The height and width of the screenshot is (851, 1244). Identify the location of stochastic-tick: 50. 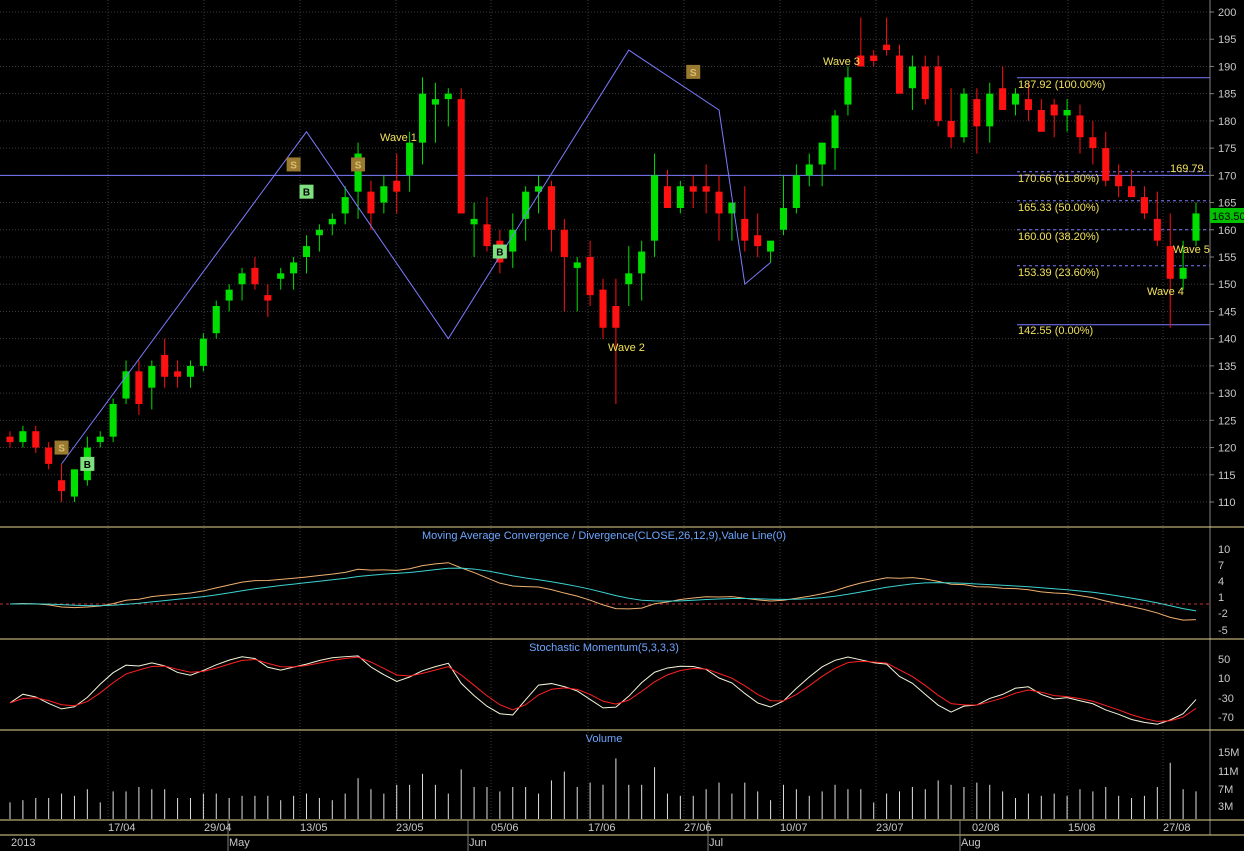
(1224, 660).